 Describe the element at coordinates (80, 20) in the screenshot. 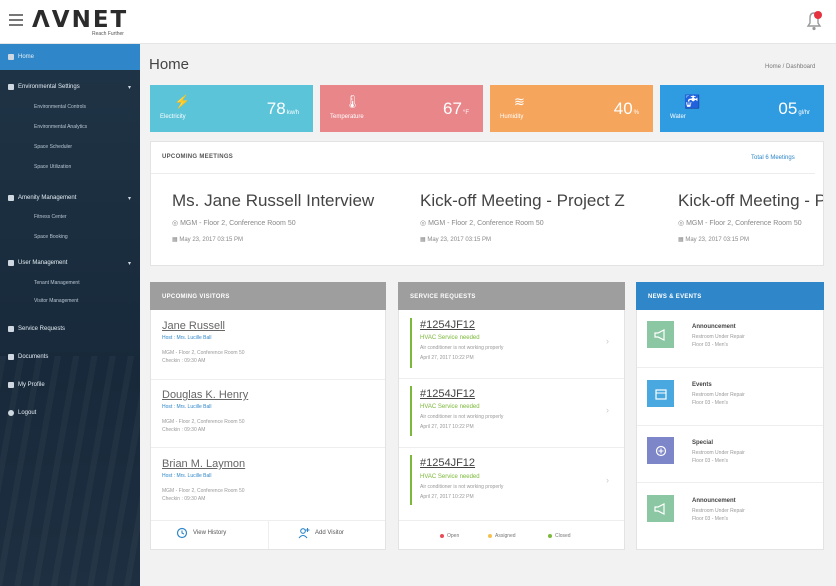

I see `brand-logo: ΛVNET` at that location.